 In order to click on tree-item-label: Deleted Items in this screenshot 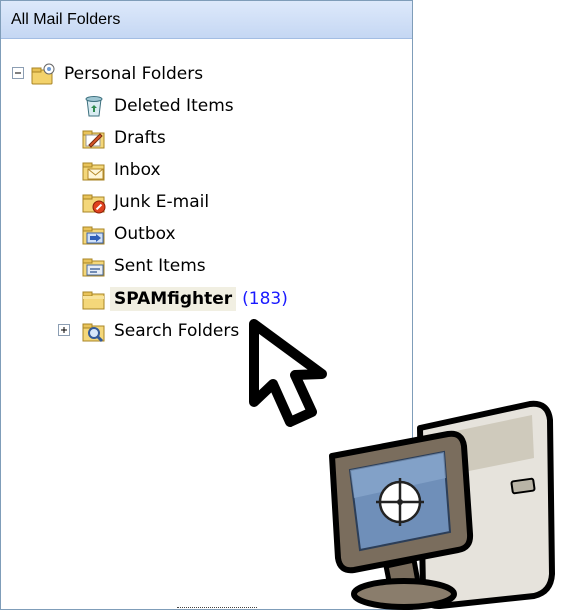, I will do `click(174, 106)`.